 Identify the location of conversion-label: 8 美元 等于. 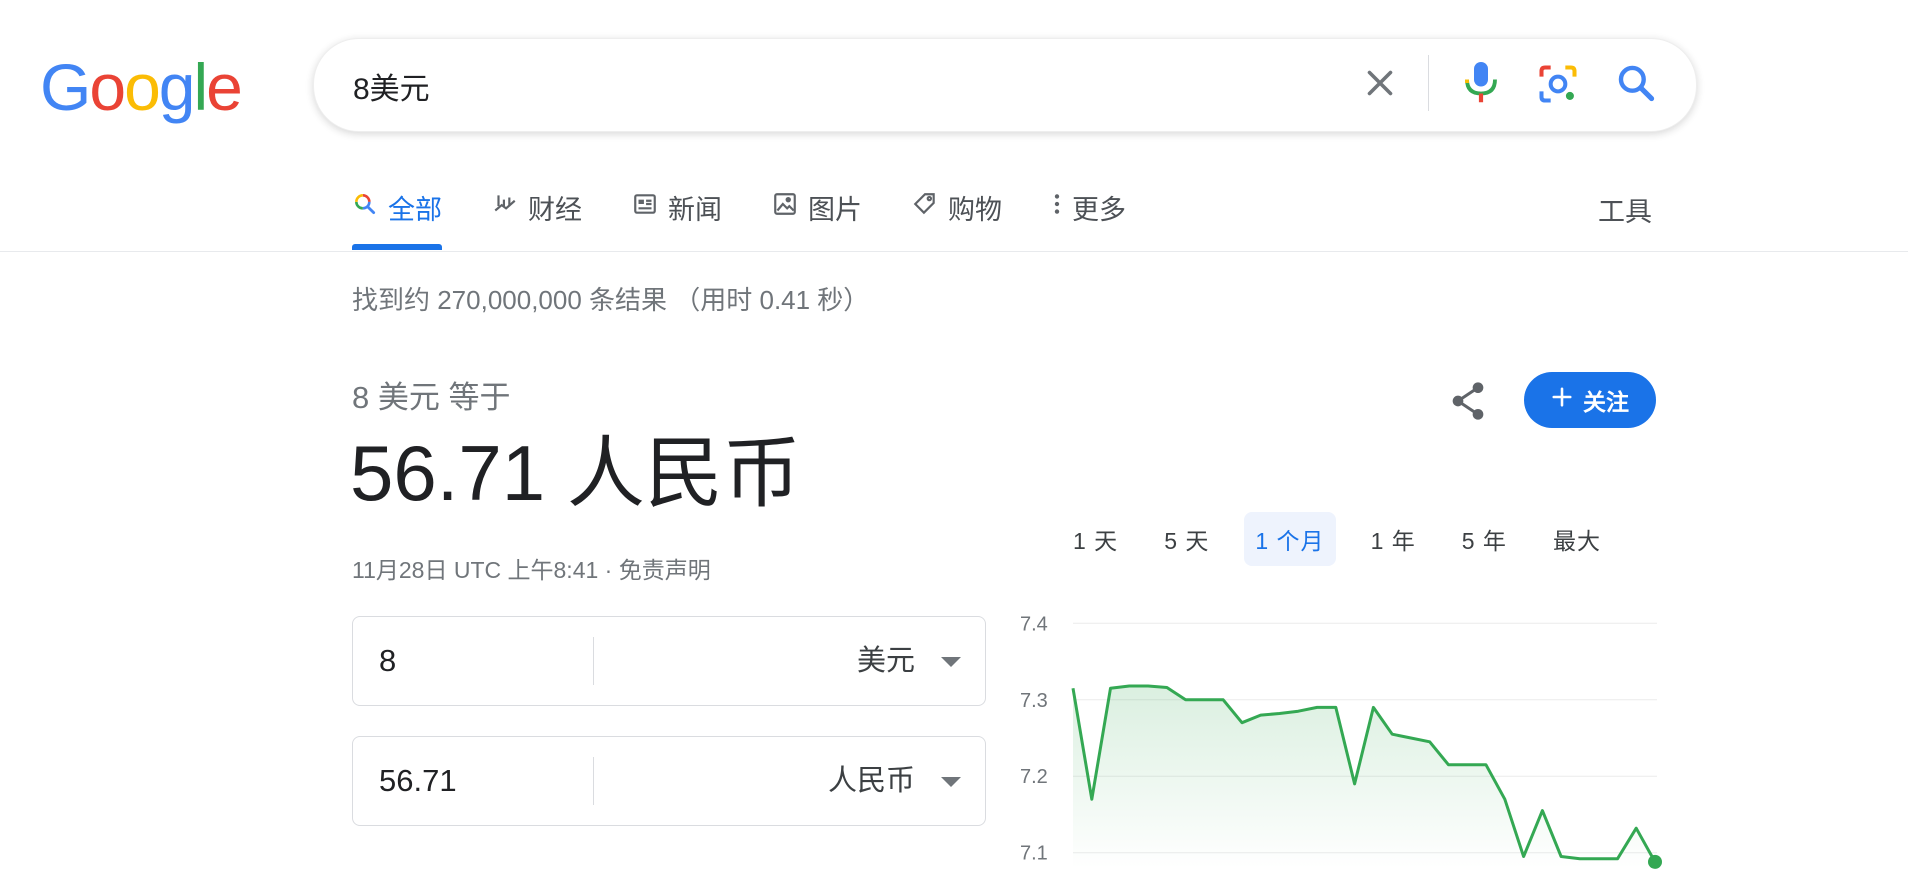
(431, 397).